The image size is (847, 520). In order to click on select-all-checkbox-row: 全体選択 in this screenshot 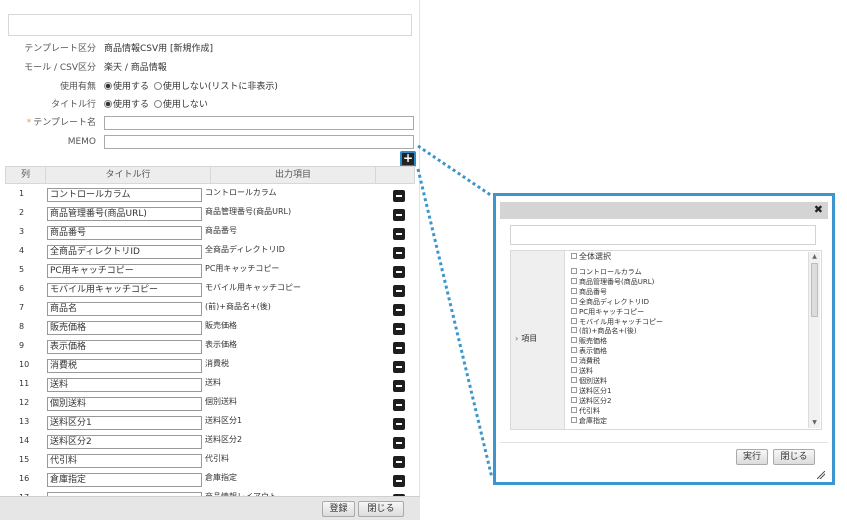, I will do `click(591, 257)`.